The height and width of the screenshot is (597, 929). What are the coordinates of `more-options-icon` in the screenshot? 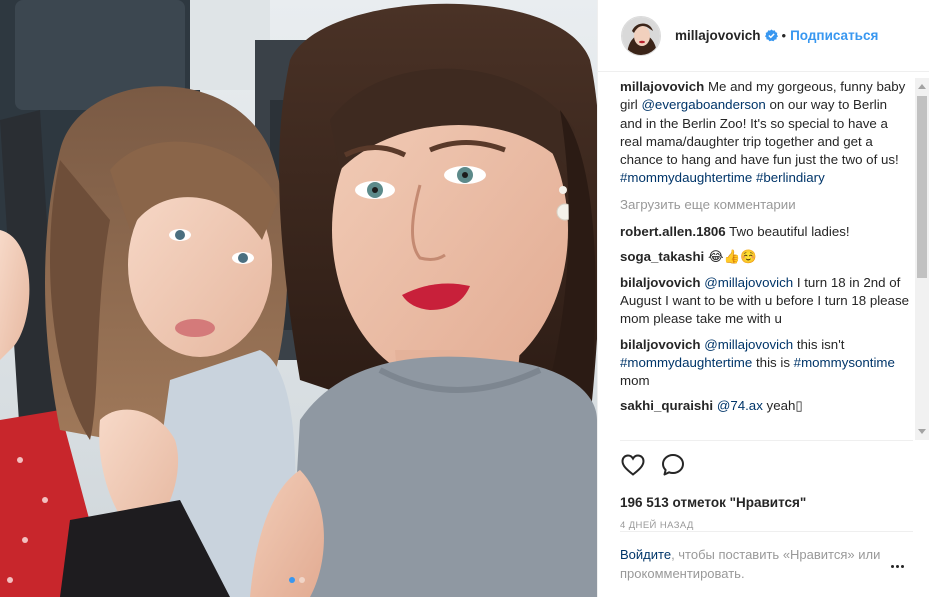 It's located at (899, 566).